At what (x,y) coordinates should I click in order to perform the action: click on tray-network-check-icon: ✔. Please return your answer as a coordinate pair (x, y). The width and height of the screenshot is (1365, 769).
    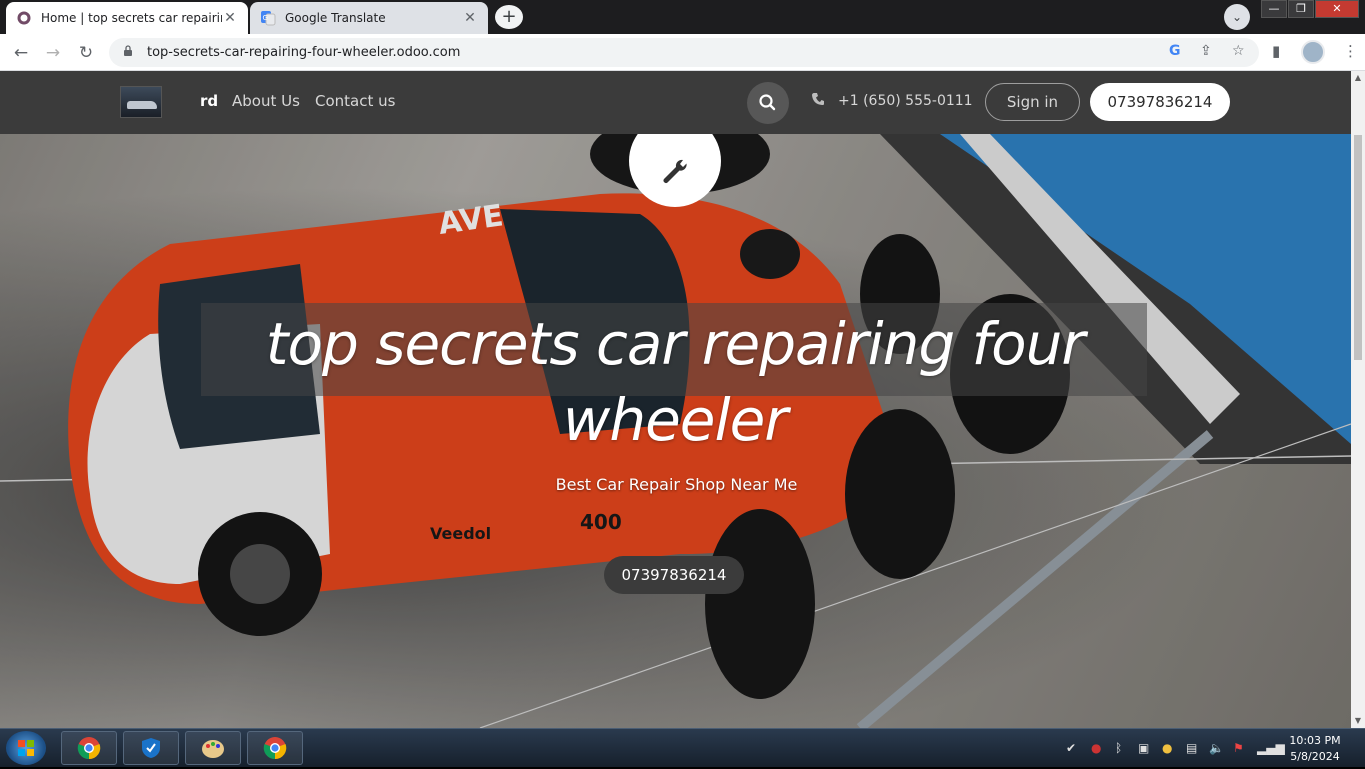
    Looking at the image, I should click on (1071, 748).